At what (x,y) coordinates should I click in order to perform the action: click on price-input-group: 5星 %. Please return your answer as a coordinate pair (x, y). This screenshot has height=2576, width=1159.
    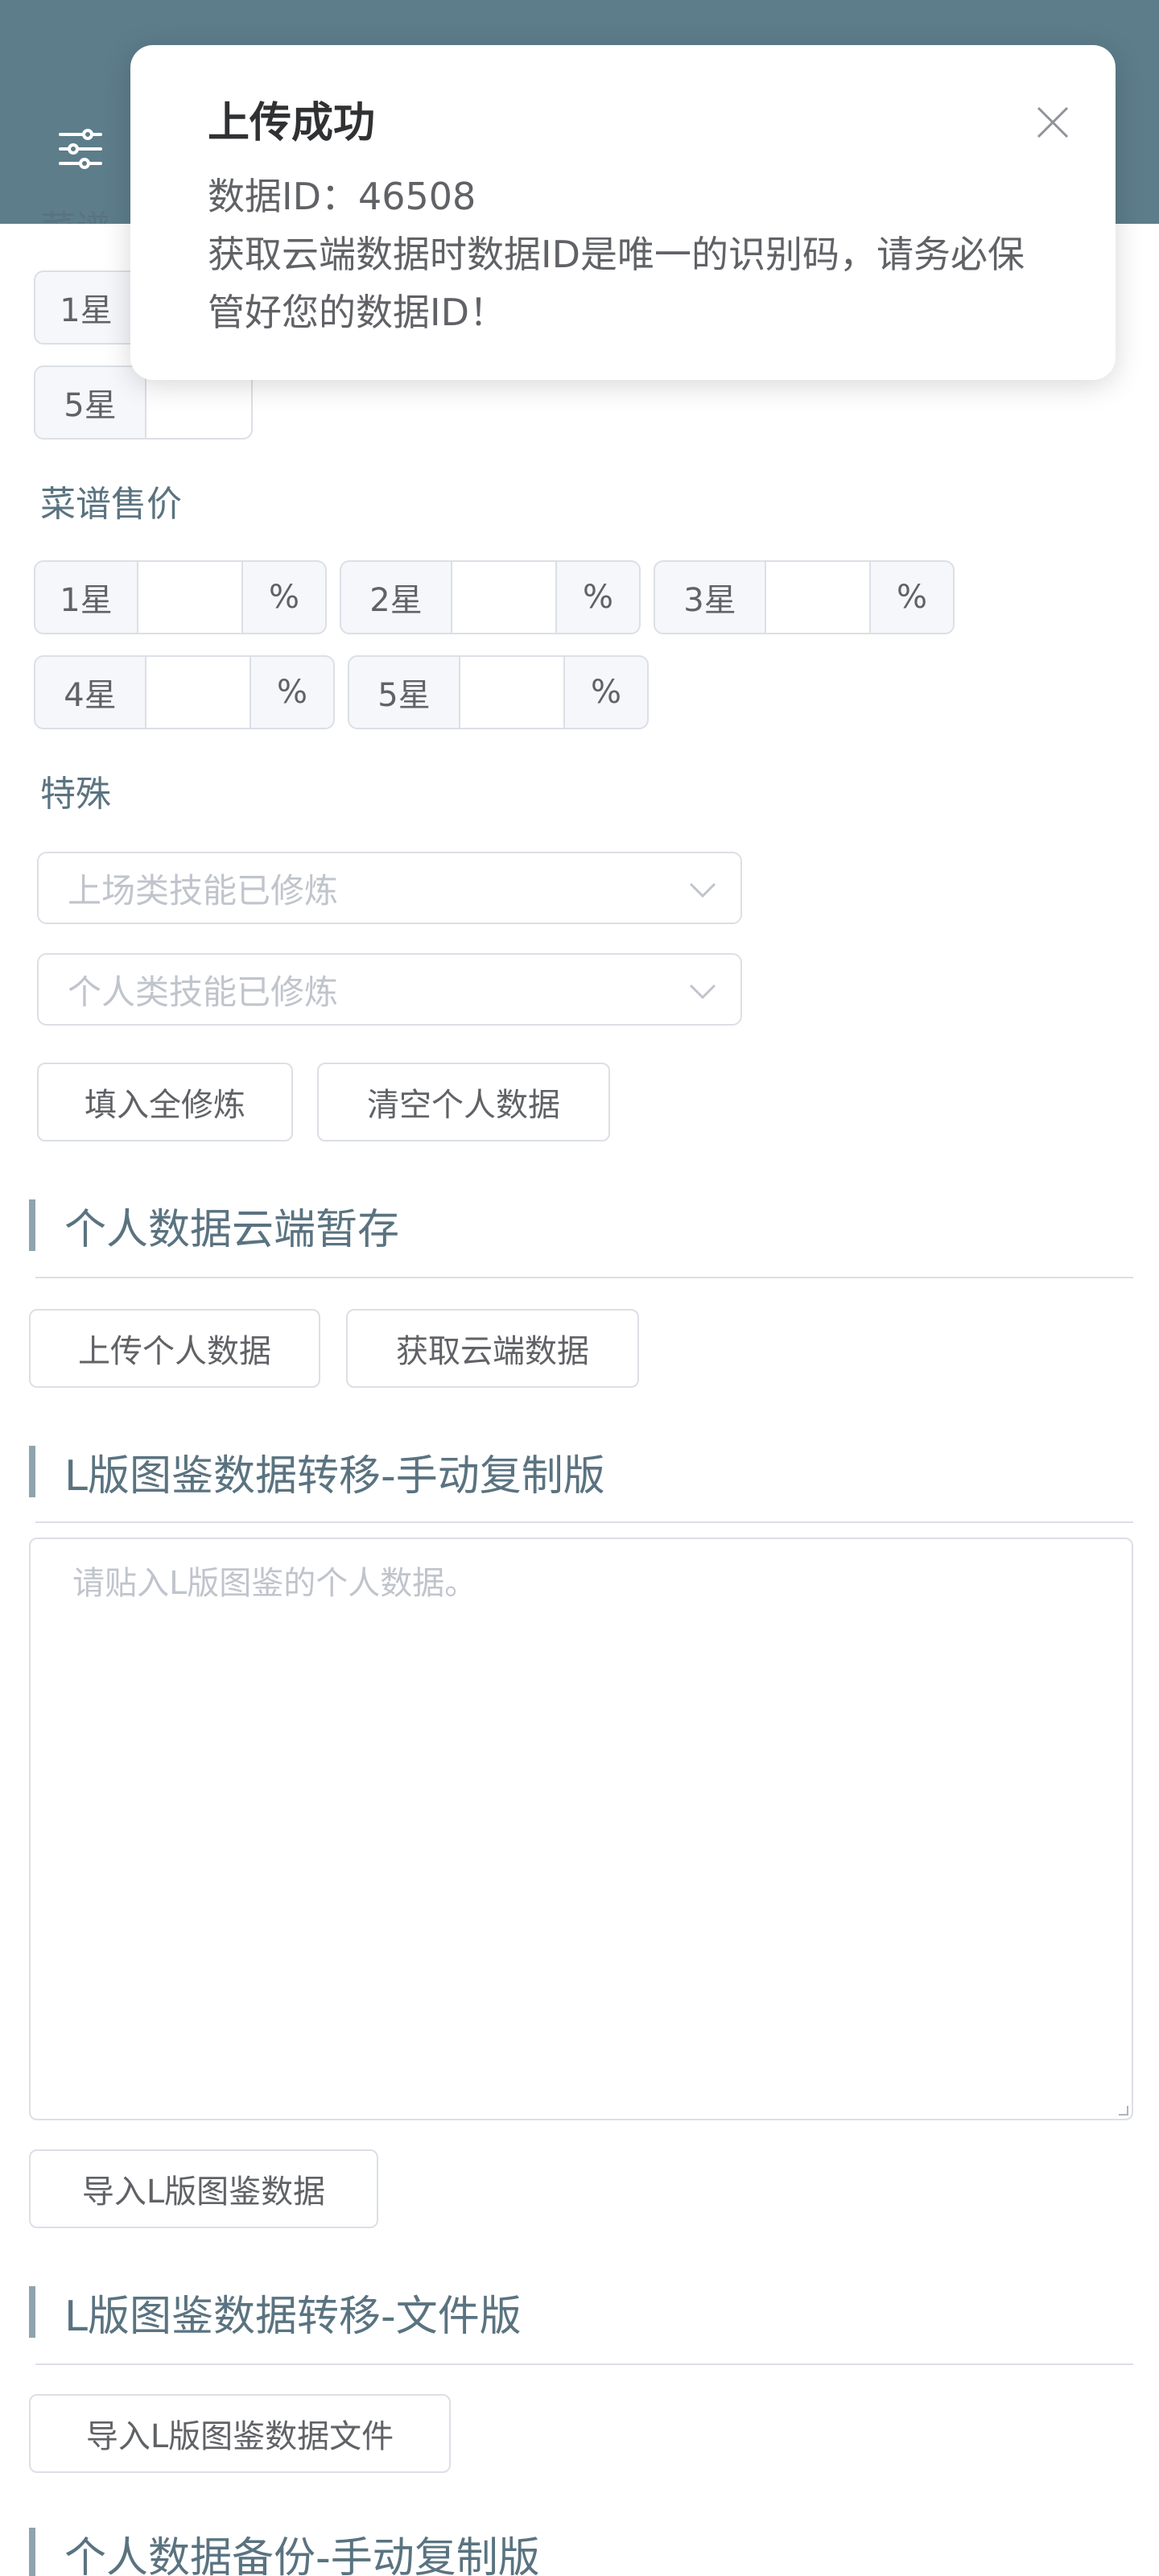
    Looking at the image, I should click on (498, 692).